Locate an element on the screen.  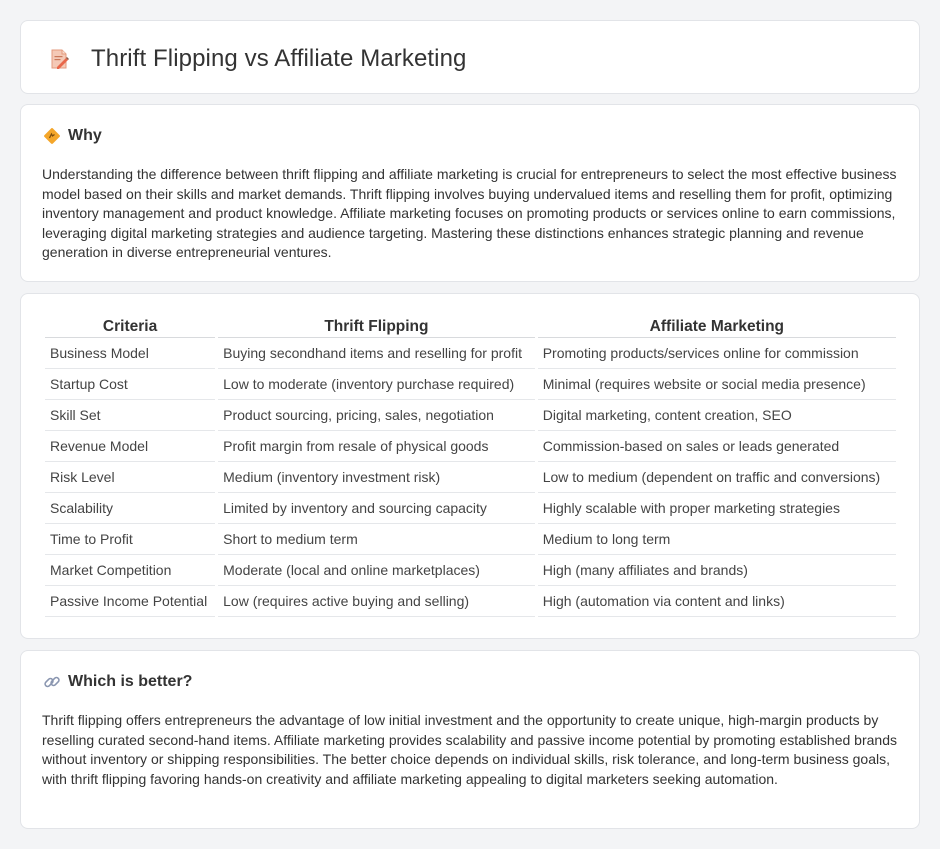
link-icon is located at coordinates (52, 682).